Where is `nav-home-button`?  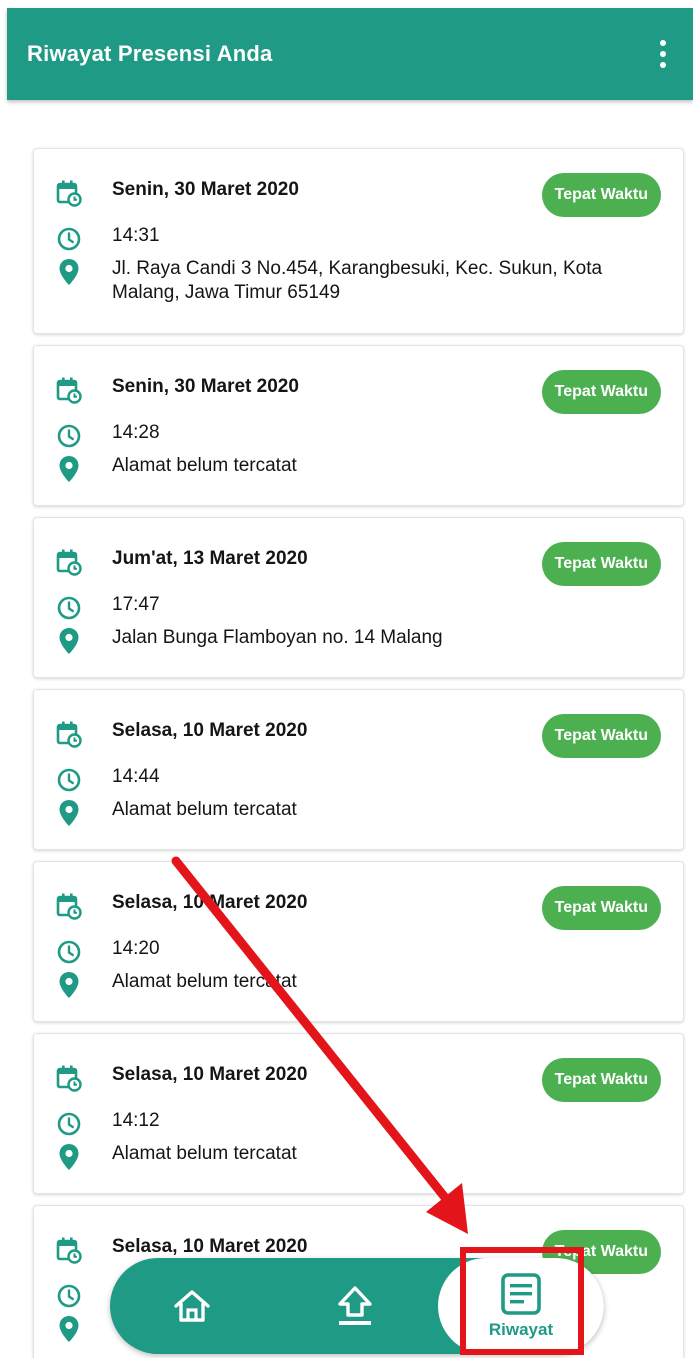 nav-home-button is located at coordinates (192, 1306).